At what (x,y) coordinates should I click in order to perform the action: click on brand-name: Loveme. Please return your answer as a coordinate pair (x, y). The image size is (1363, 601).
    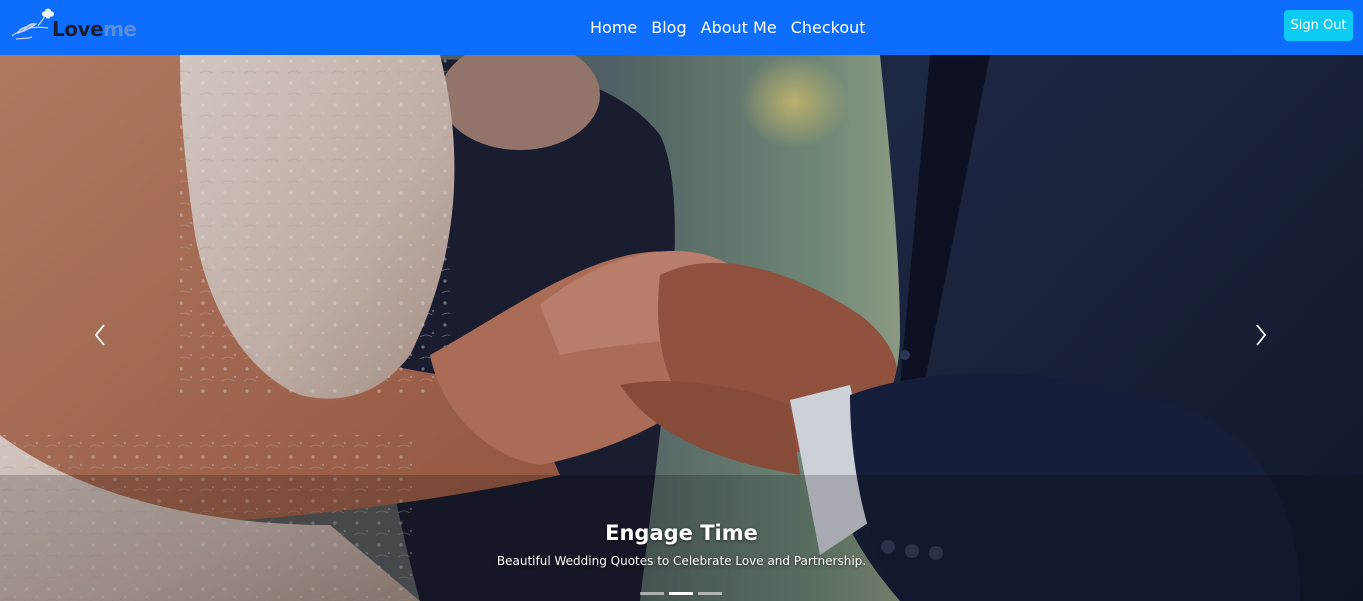
    Looking at the image, I should click on (94, 29).